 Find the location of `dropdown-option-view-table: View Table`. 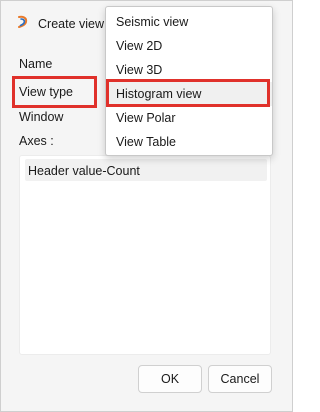

dropdown-option-view-table: View Table is located at coordinates (189, 142).